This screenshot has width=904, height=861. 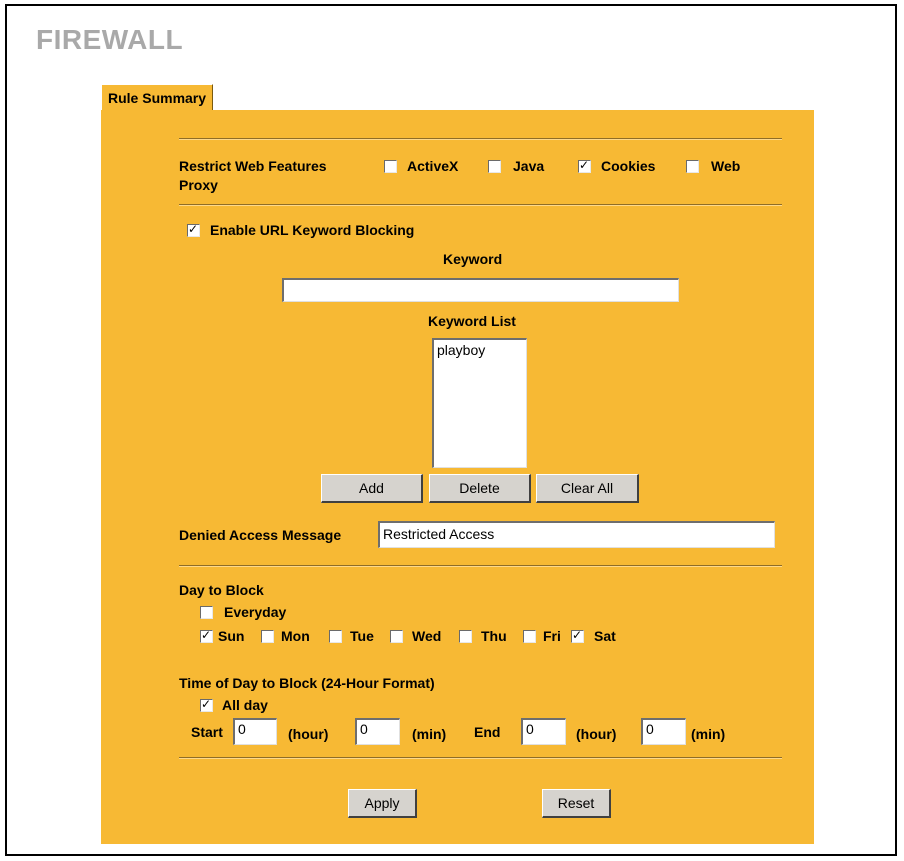 What do you see at coordinates (552, 636) in the screenshot?
I see `fri-label: Fri` at bounding box center [552, 636].